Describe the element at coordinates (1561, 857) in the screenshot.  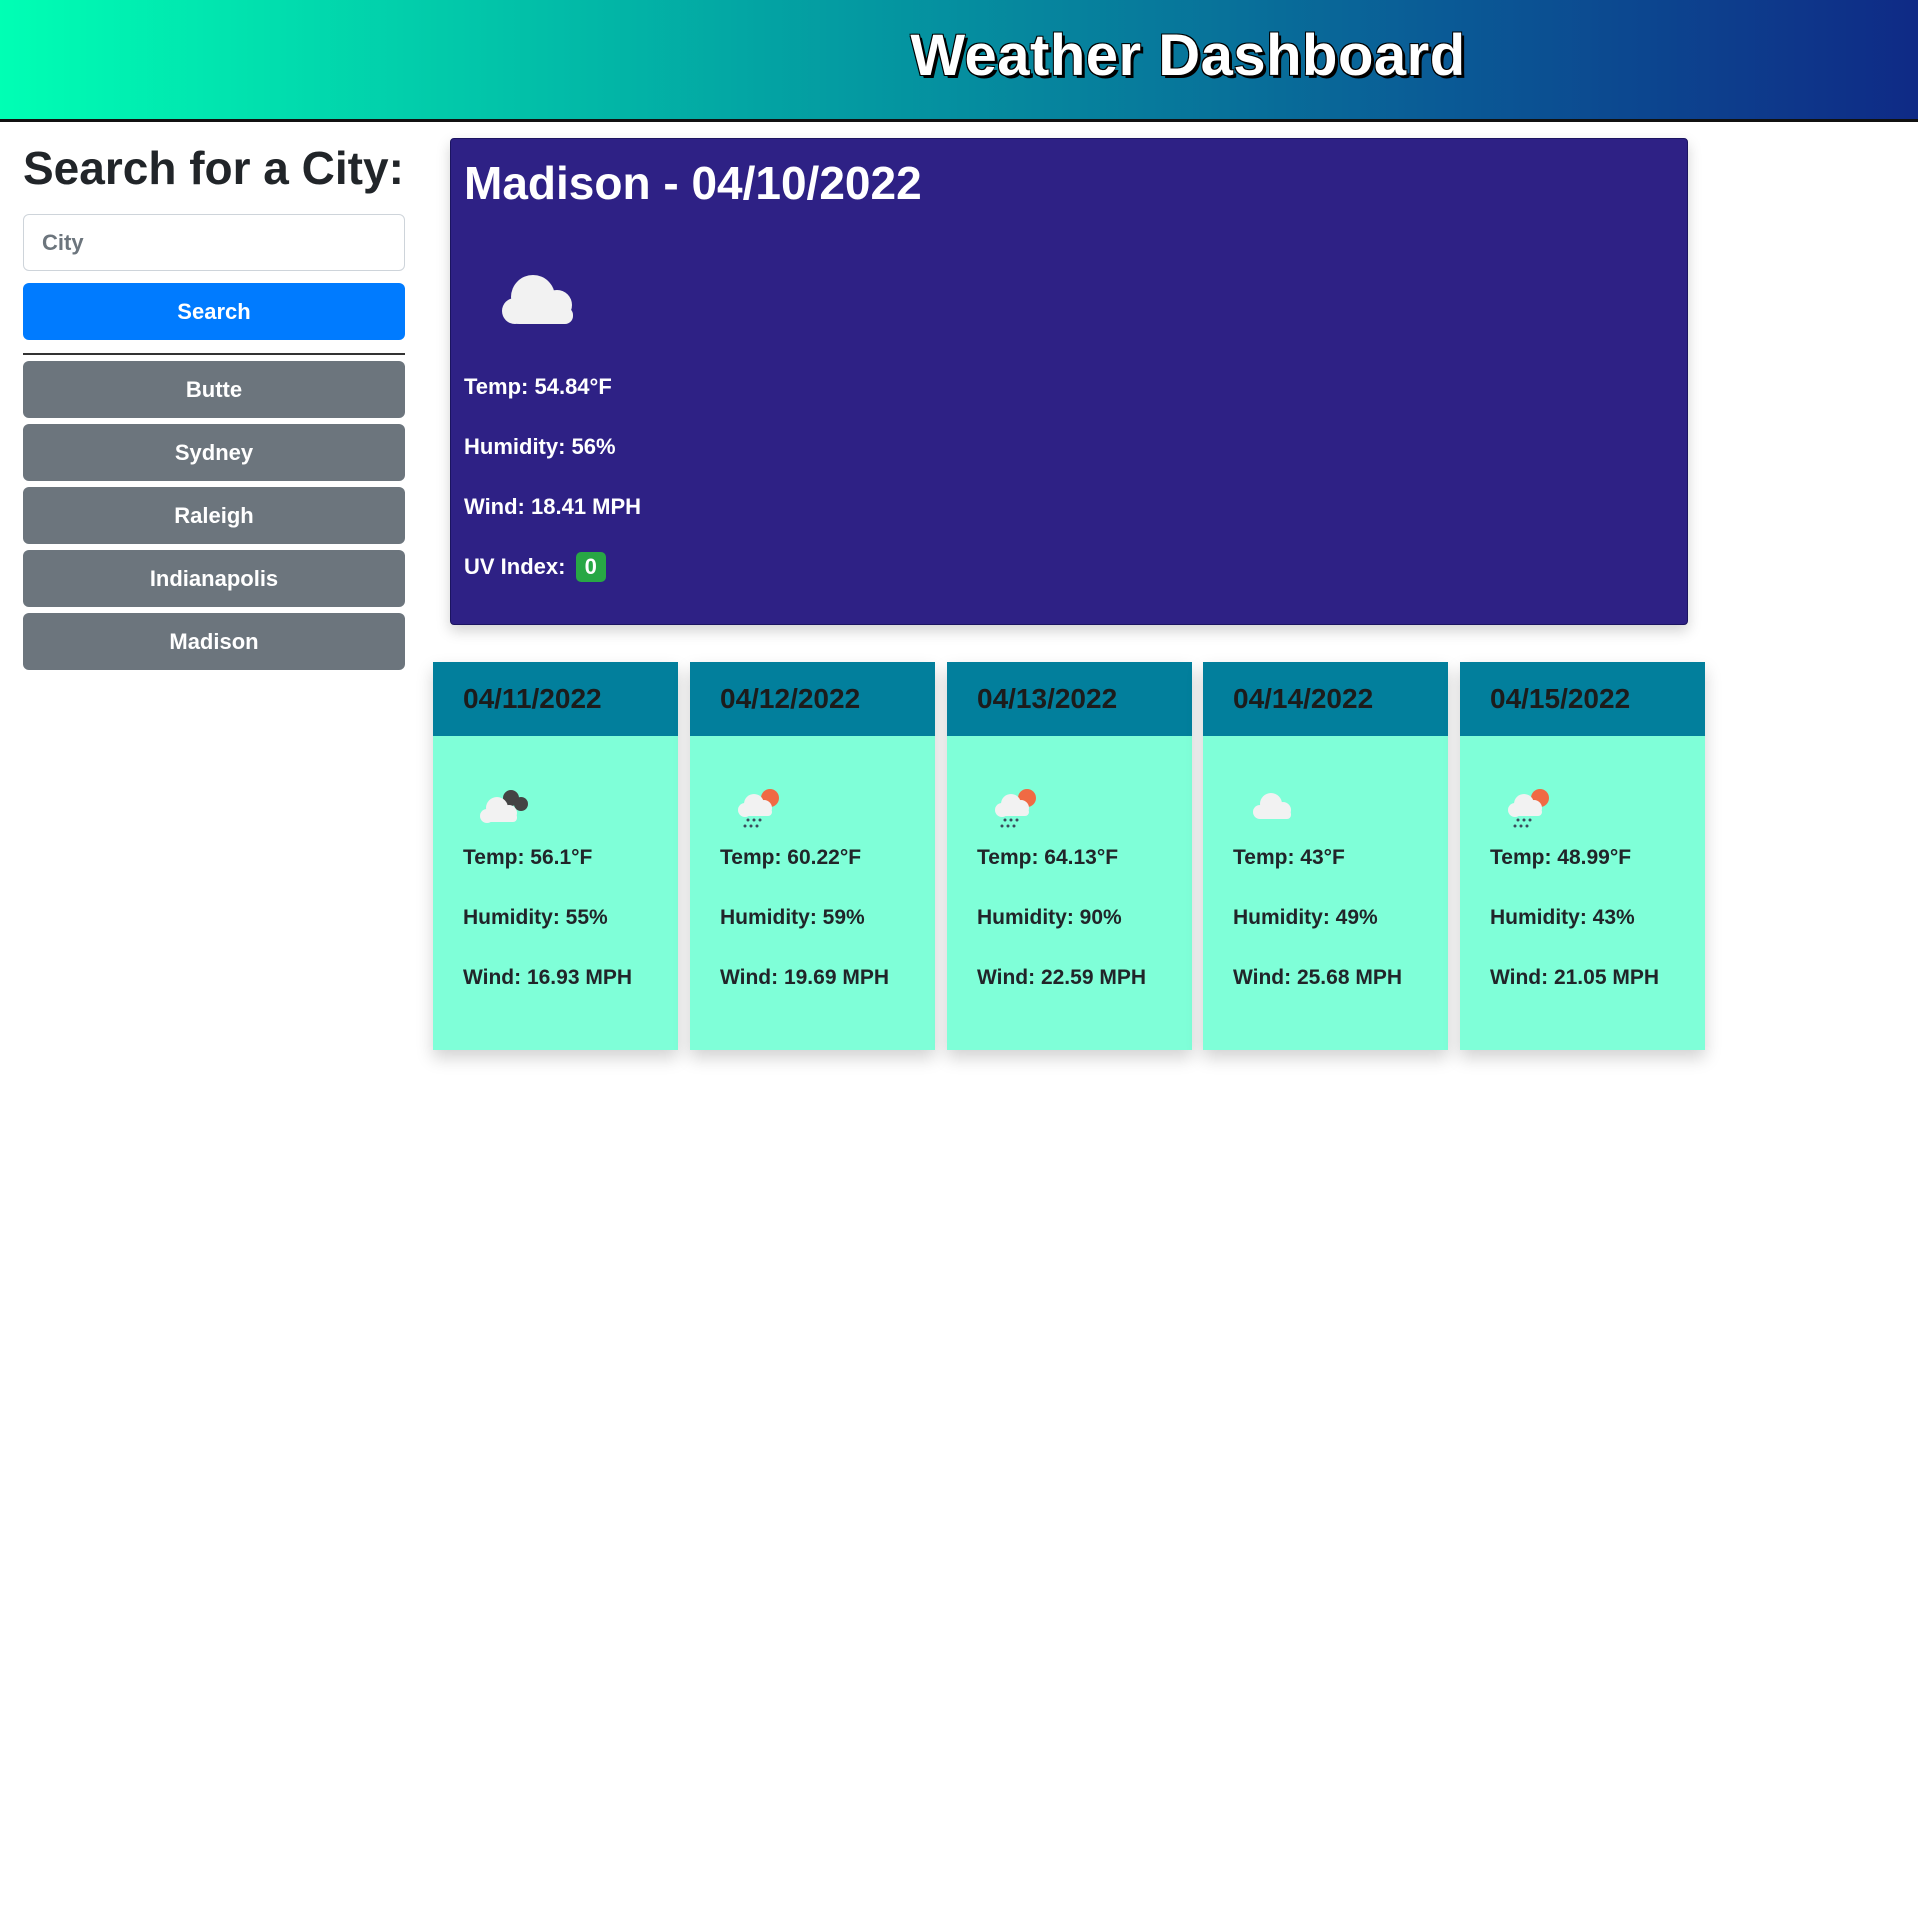
I see `forecast-temp: Temp: 48.99°F` at that location.